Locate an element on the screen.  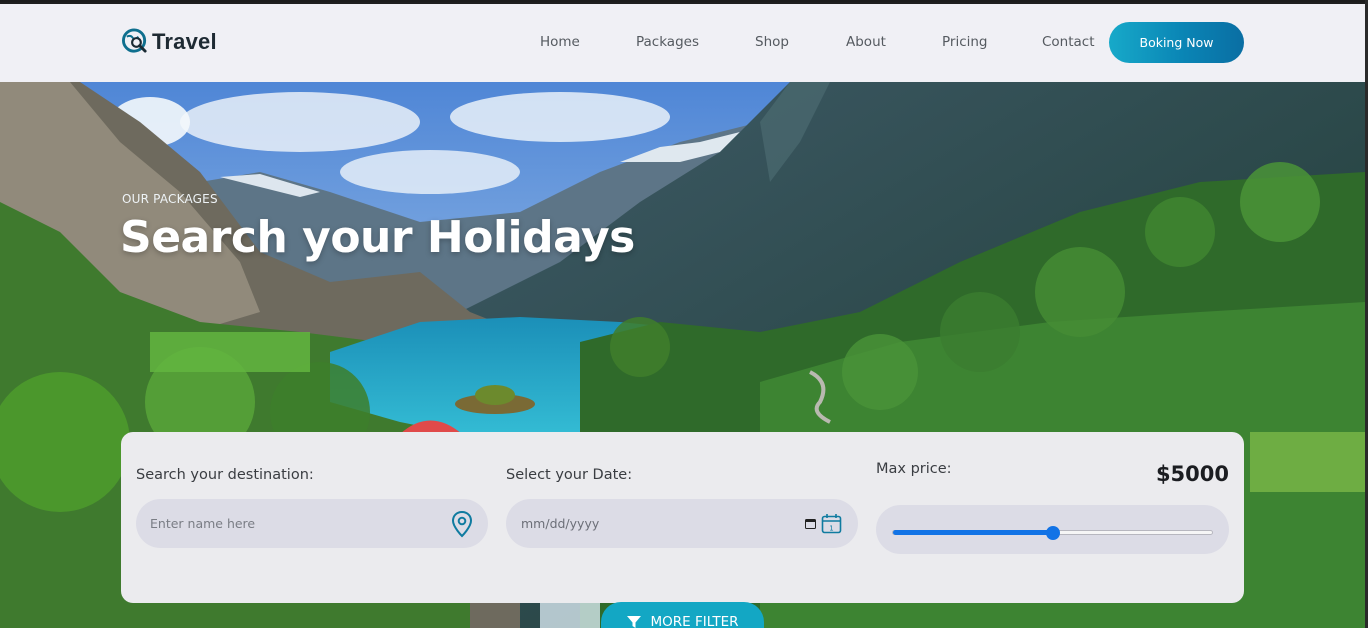
location-pin-icon is located at coordinates (462, 523).